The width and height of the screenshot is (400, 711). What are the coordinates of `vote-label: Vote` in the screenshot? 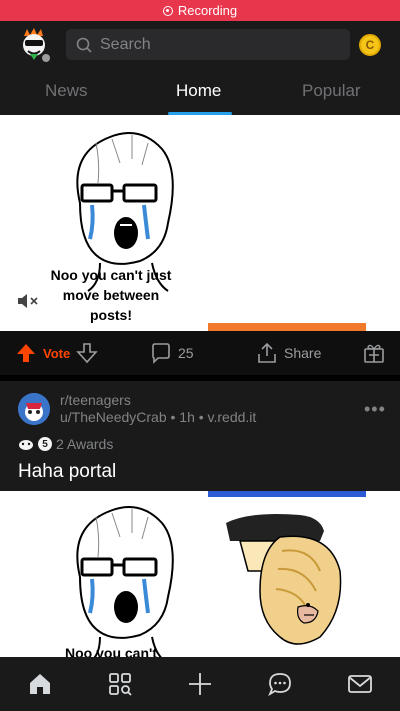 It's located at (57, 353).